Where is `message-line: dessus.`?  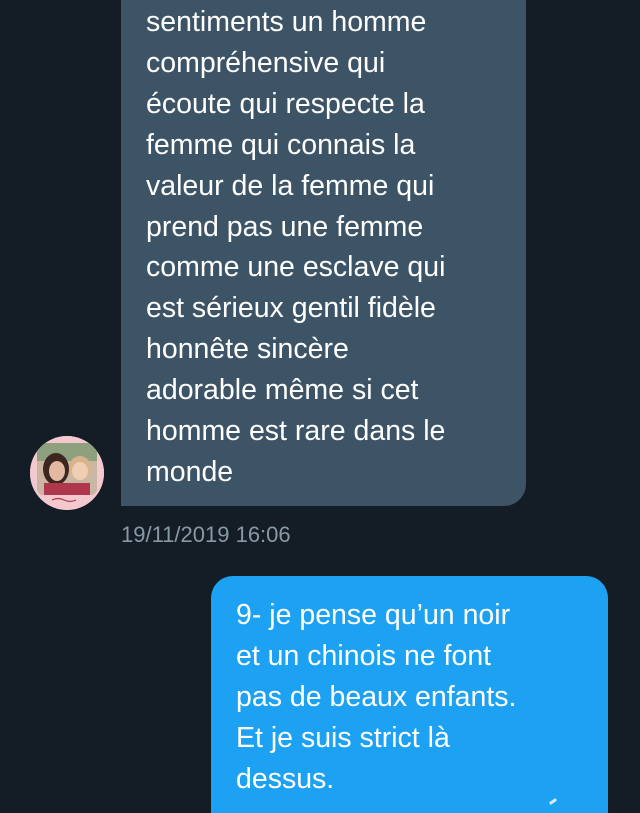 message-line: dessus. is located at coordinates (285, 778).